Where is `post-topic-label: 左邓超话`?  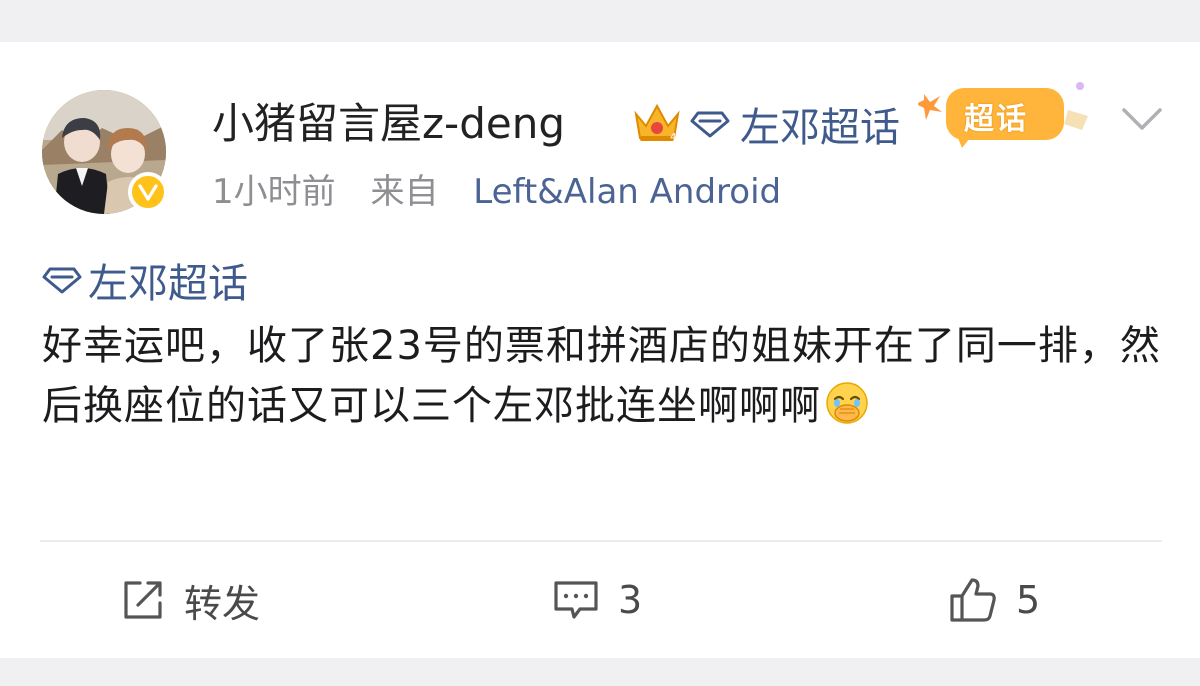 post-topic-label: 左邓超话 is located at coordinates (168, 284).